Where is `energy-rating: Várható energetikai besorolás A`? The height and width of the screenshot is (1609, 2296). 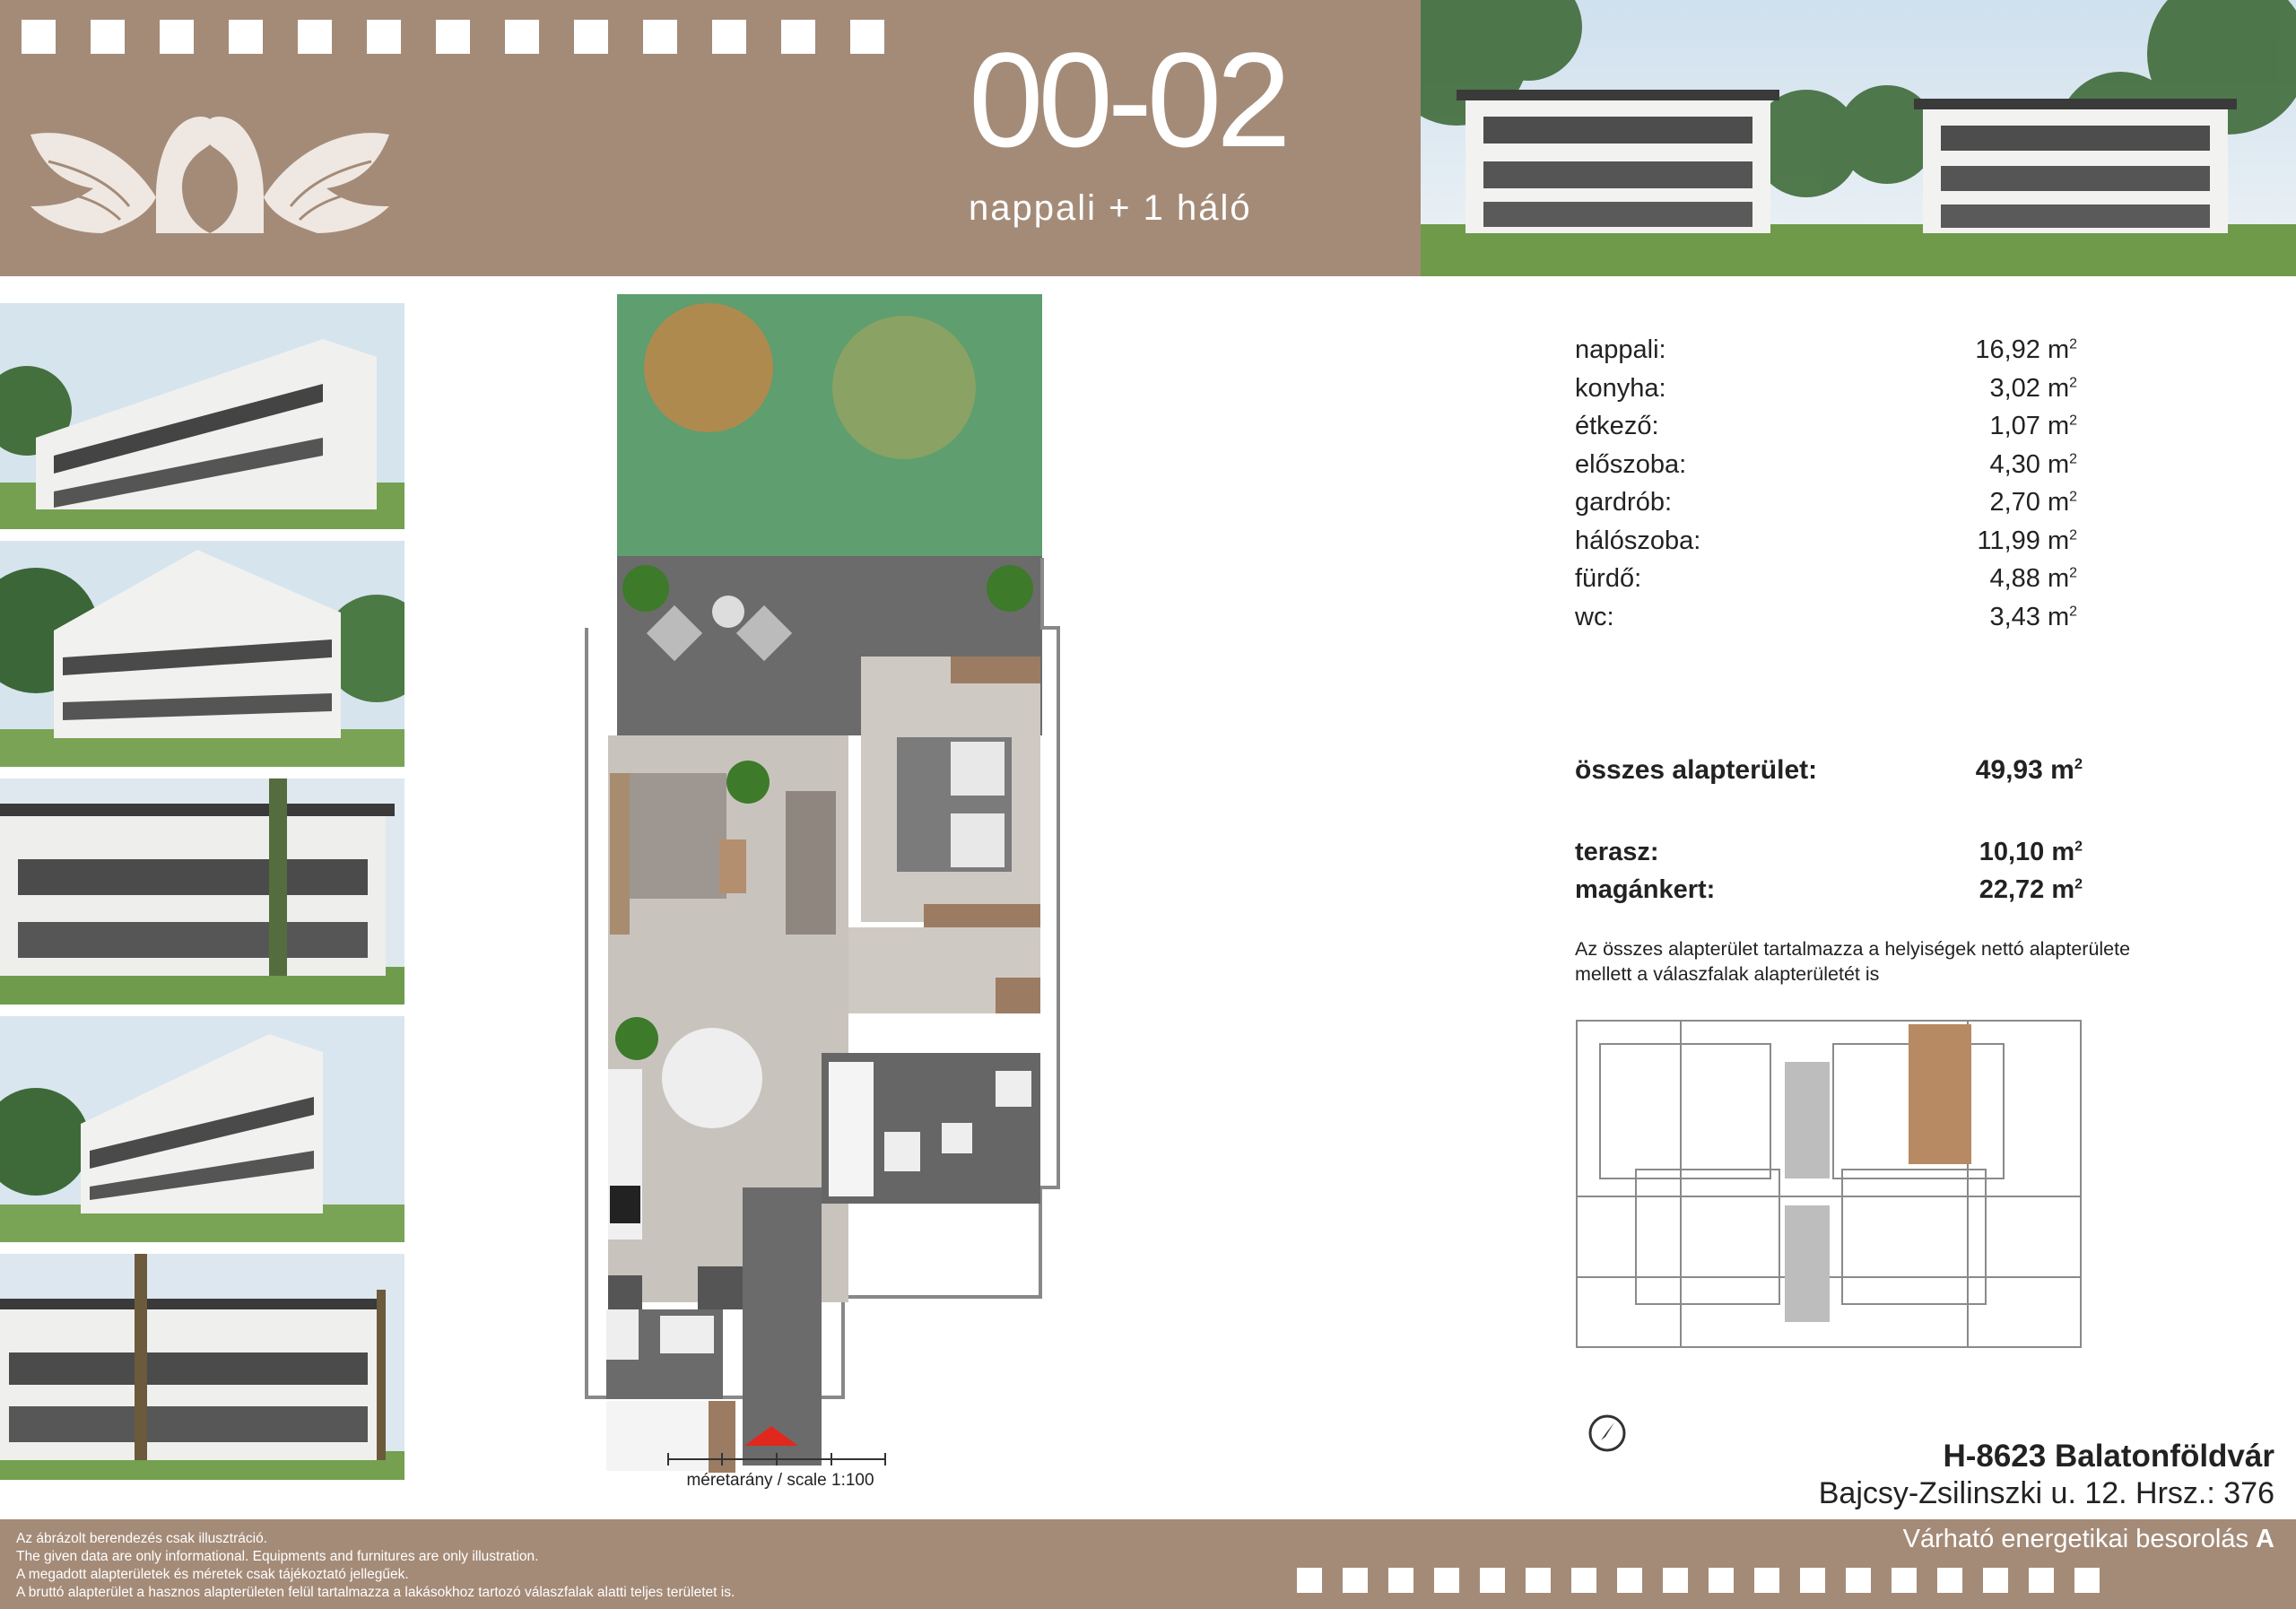 energy-rating: Várható energetikai besorolás A is located at coordinates (2088, 1539).